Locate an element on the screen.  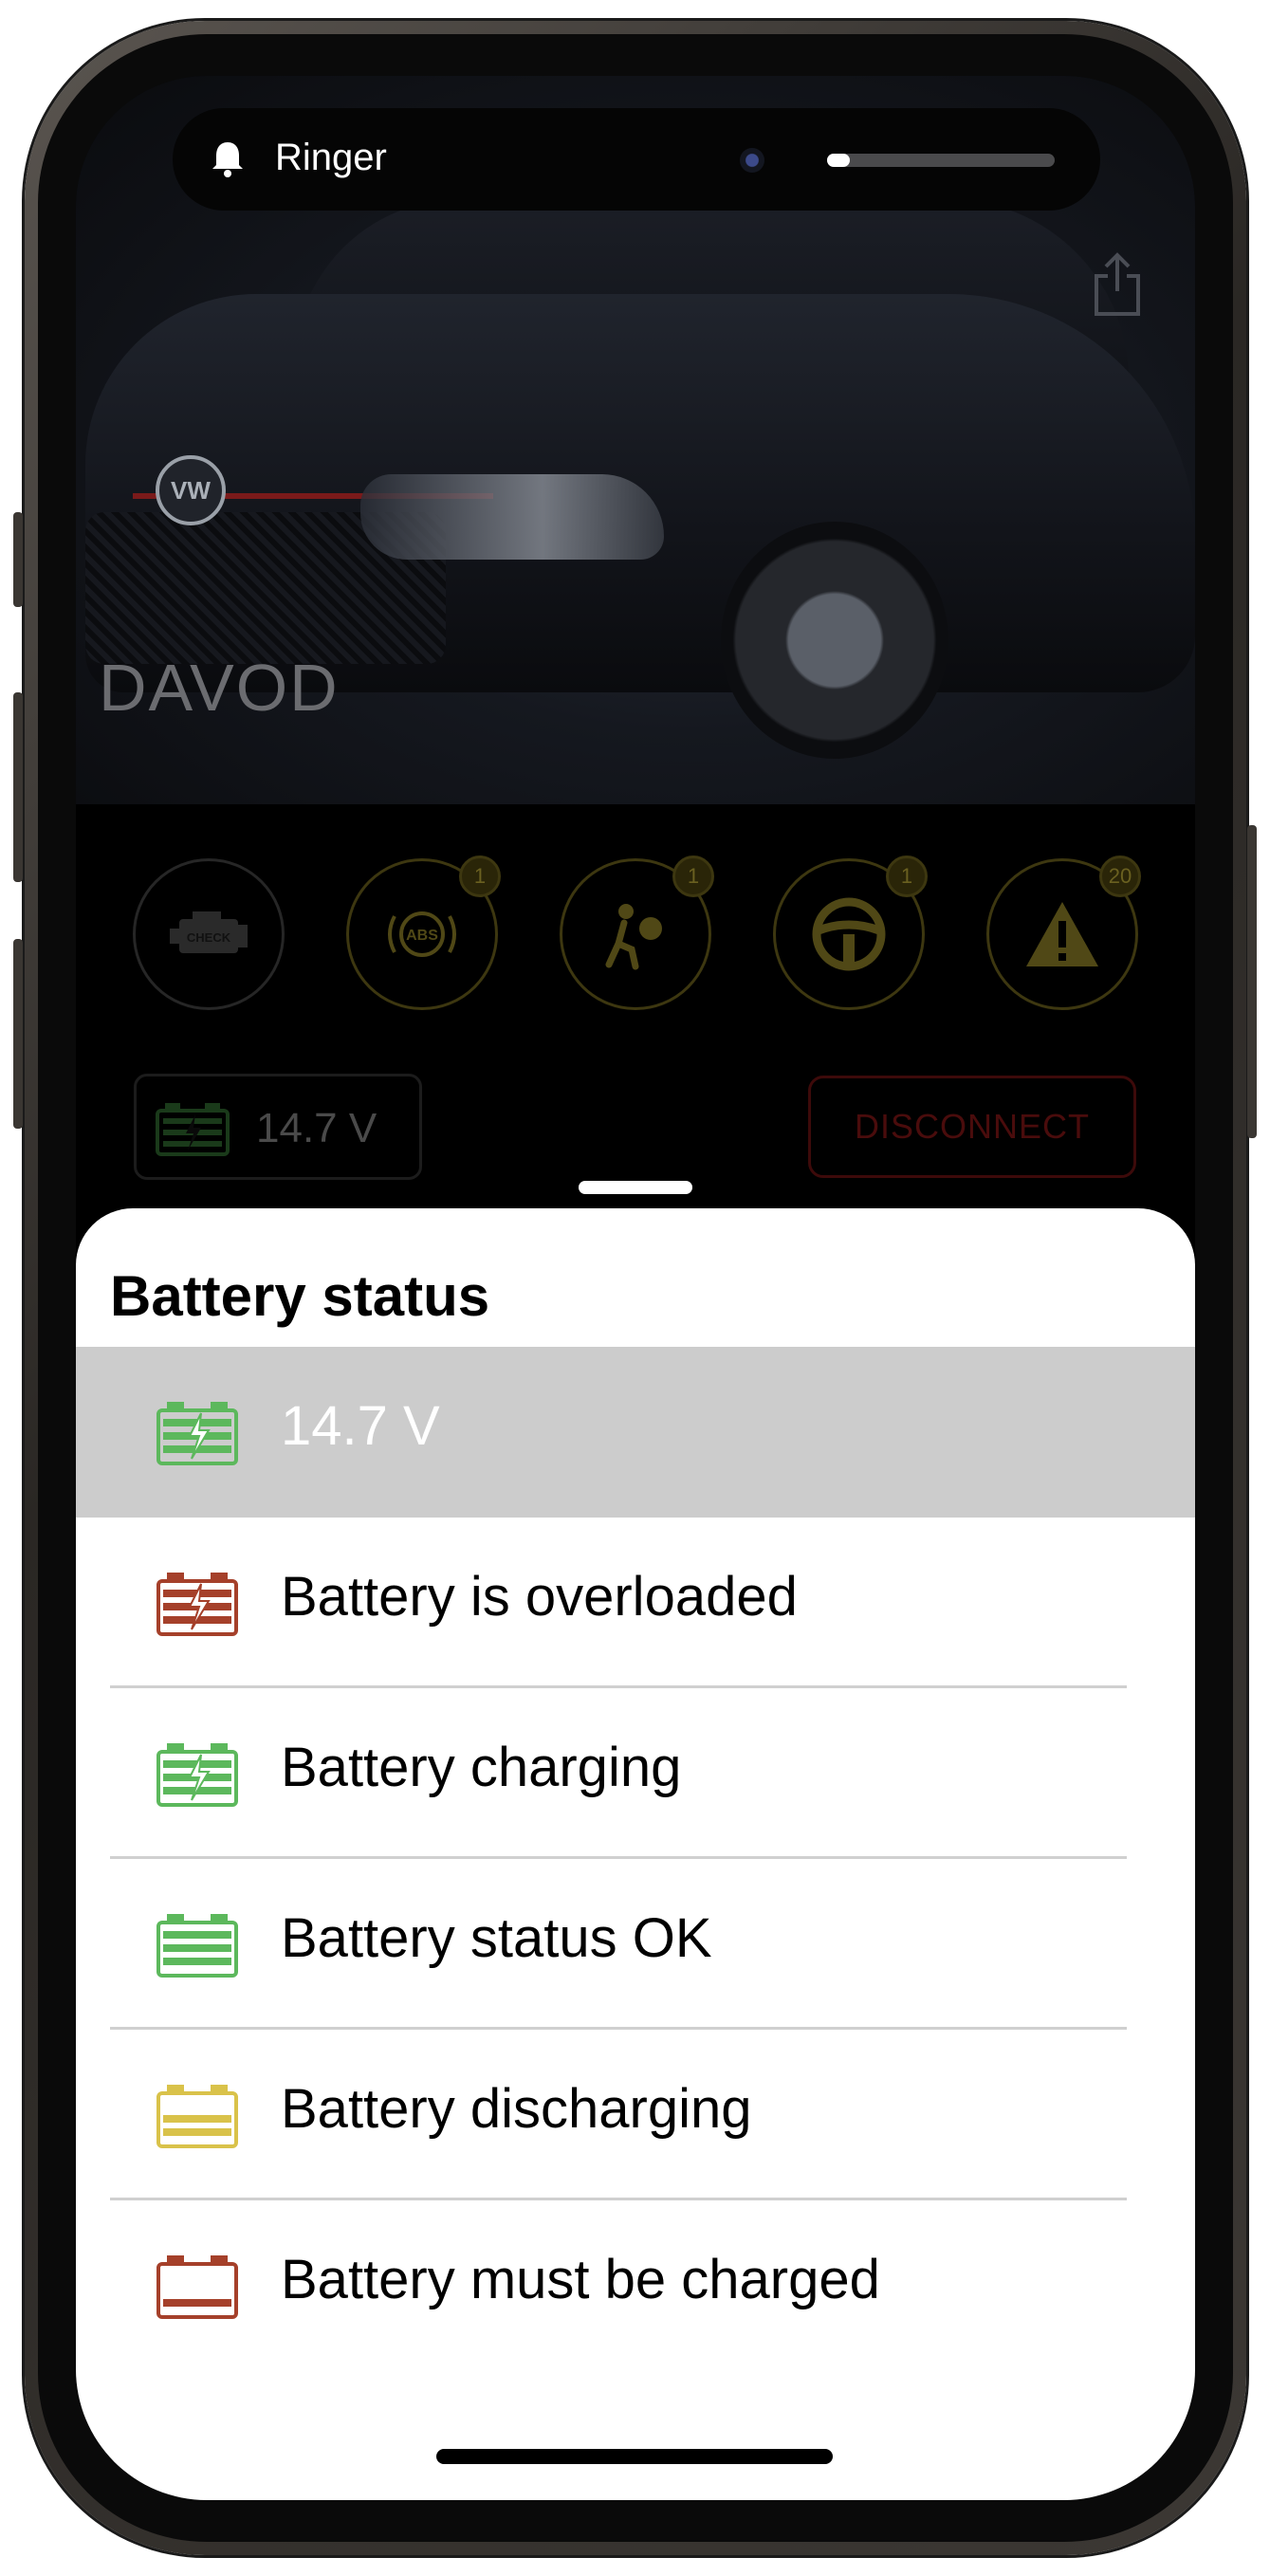
sheet-title: Battery status is located at coordinates (300, 1296).